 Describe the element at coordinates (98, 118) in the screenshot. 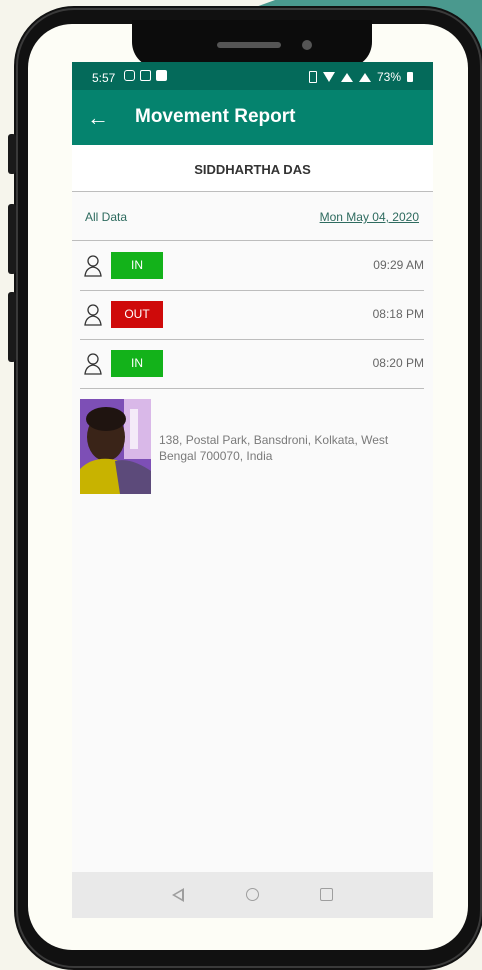

I see `arrow-left-icon: ←` at that location.